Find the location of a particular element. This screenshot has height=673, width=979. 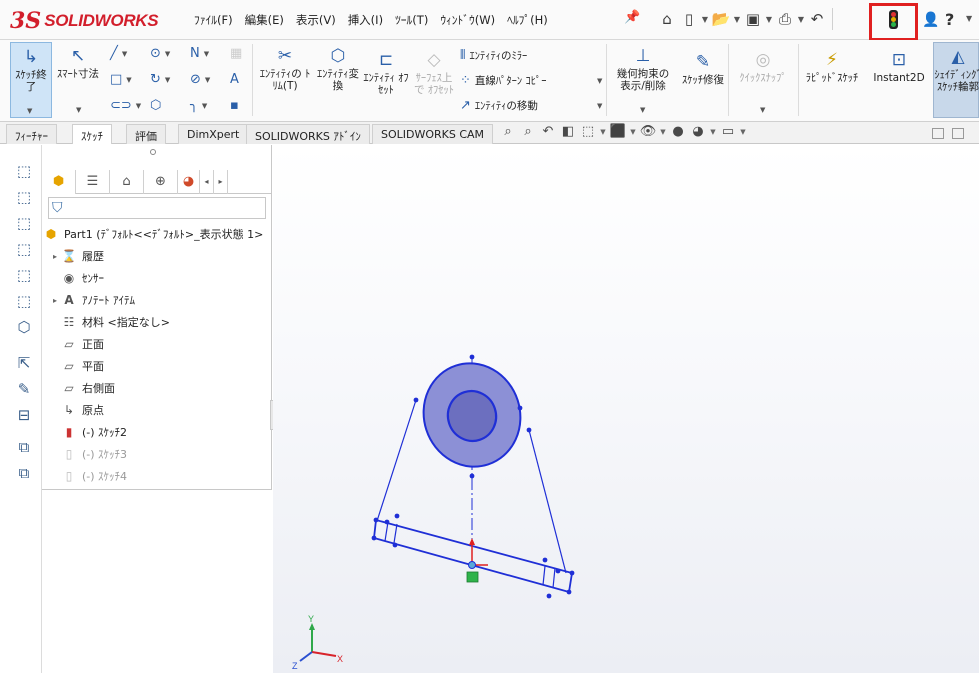

edit-appearance-icon: ● is located at coordinates (678, 131).